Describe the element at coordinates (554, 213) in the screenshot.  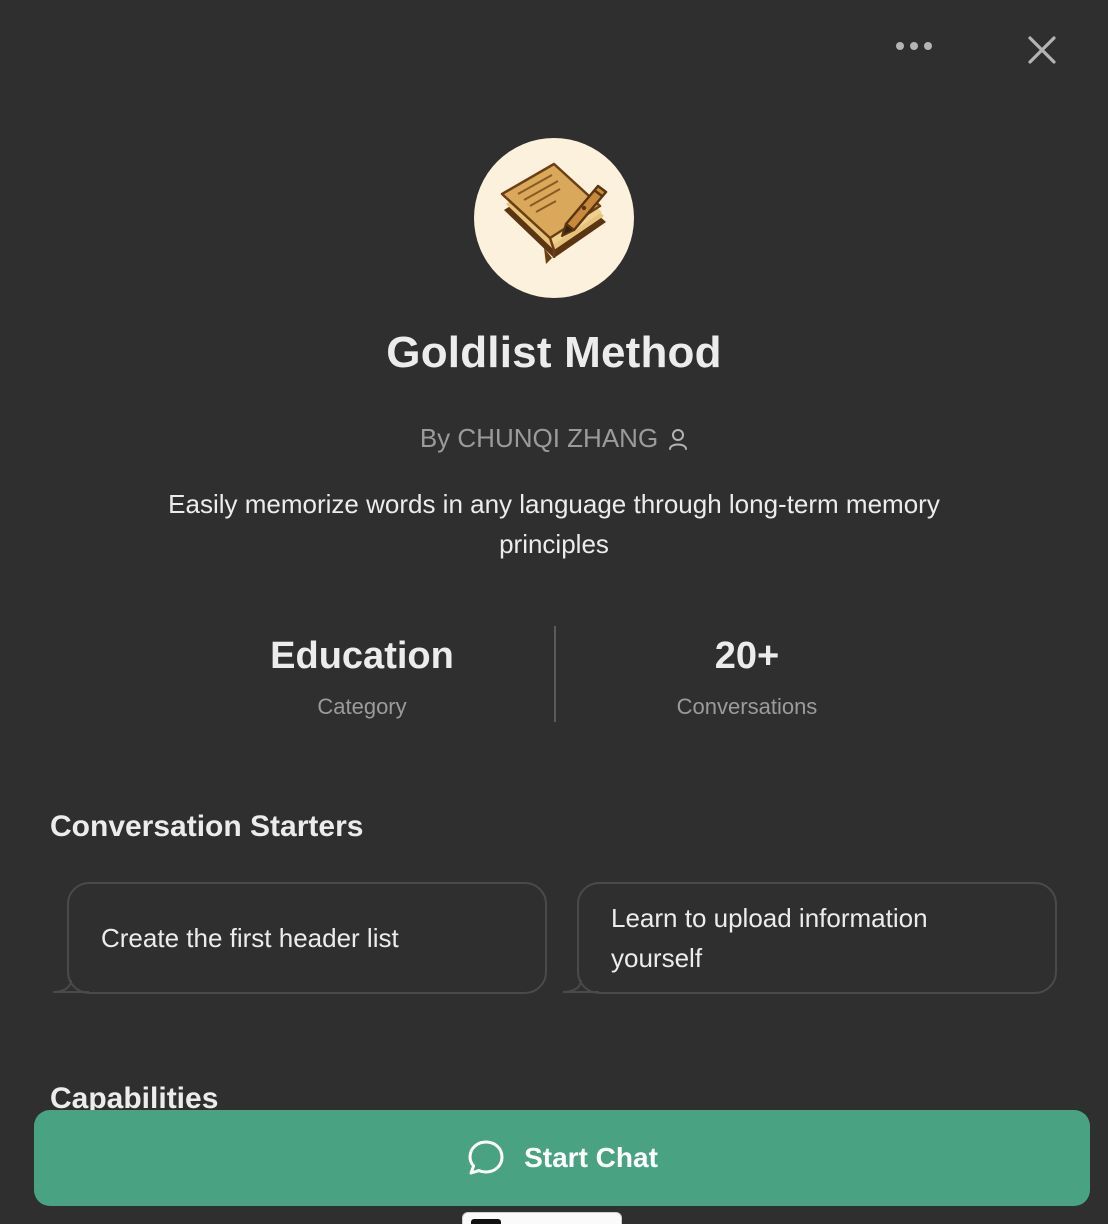
I see `notebook-pen-icon` at that location.